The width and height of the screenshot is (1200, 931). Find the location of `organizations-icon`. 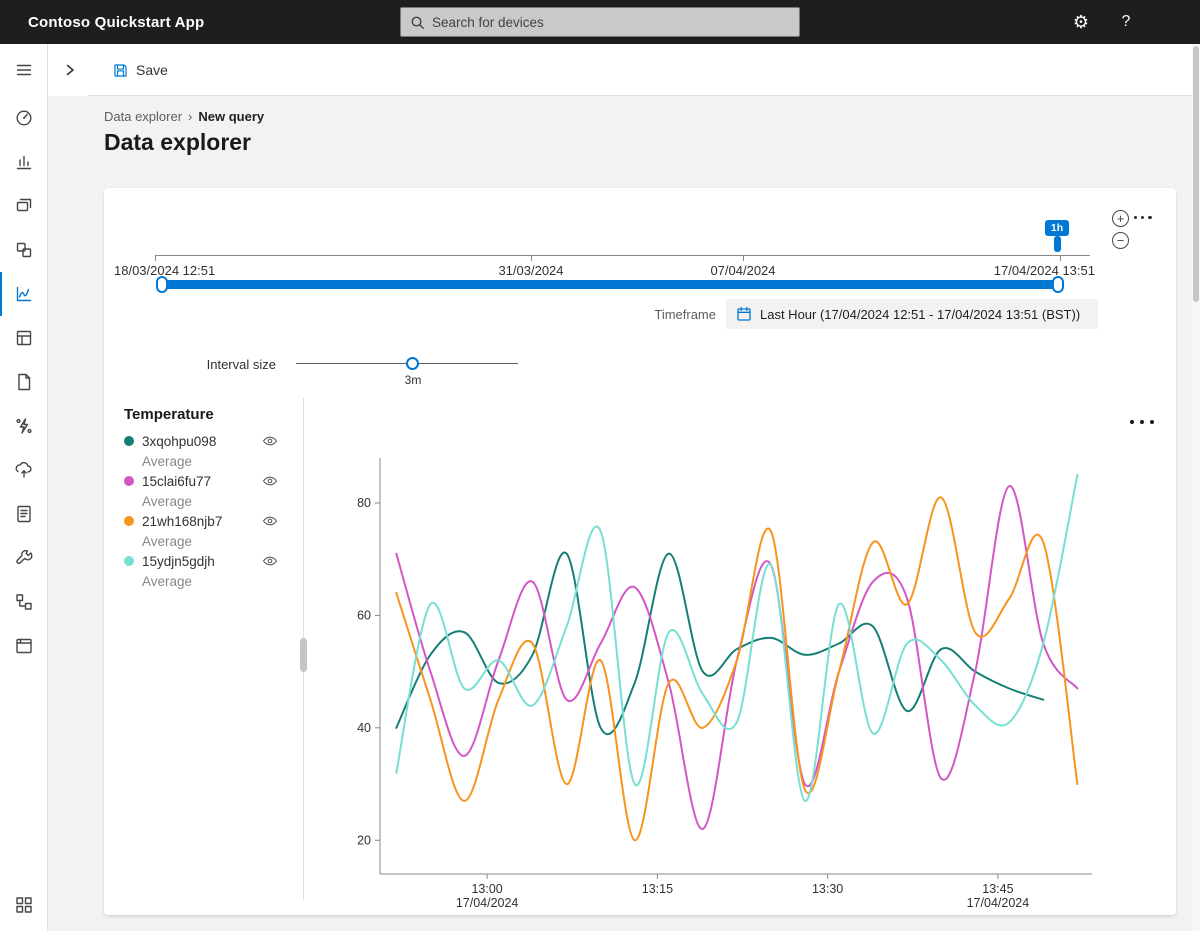

organizations-icon is located at coordinates (23, 602).